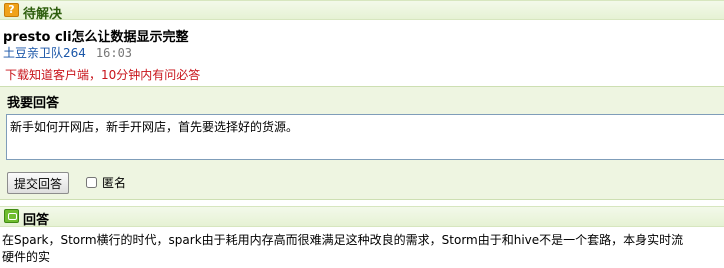  Describe the element at coordinates (36, 220) in the screenshot. I see `answers-heading: 回答` at that location.